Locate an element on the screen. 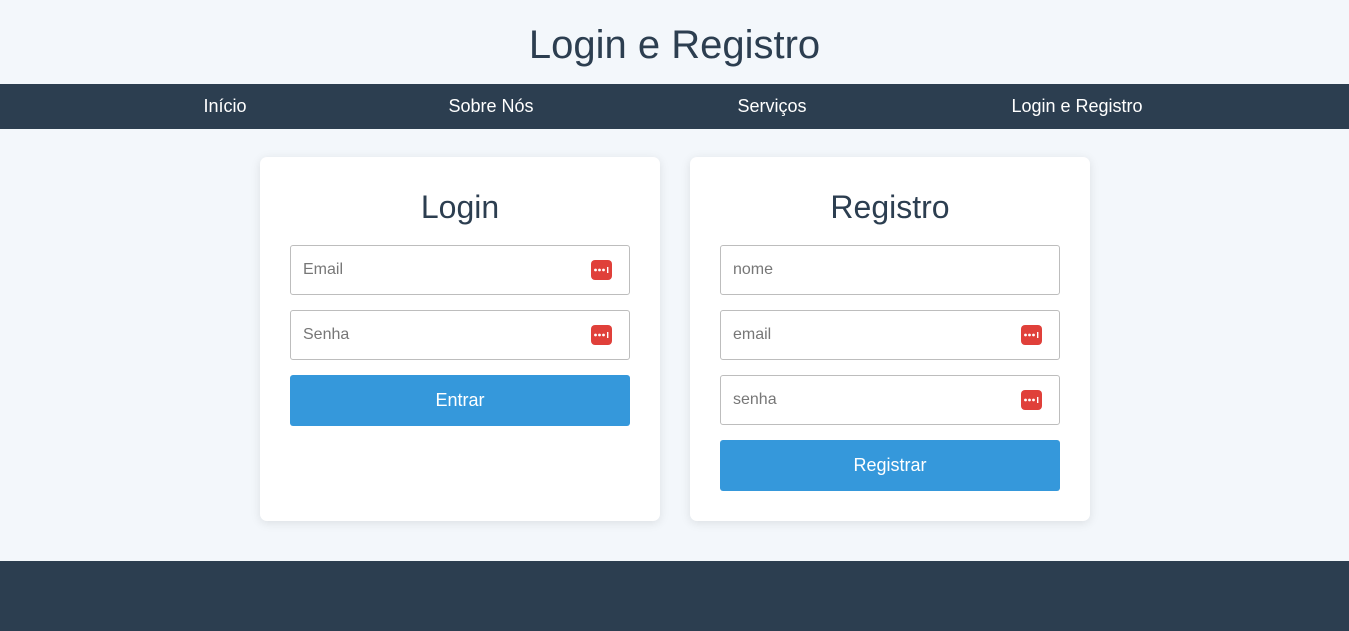  register-password-input is located at coordinates (890, 400).